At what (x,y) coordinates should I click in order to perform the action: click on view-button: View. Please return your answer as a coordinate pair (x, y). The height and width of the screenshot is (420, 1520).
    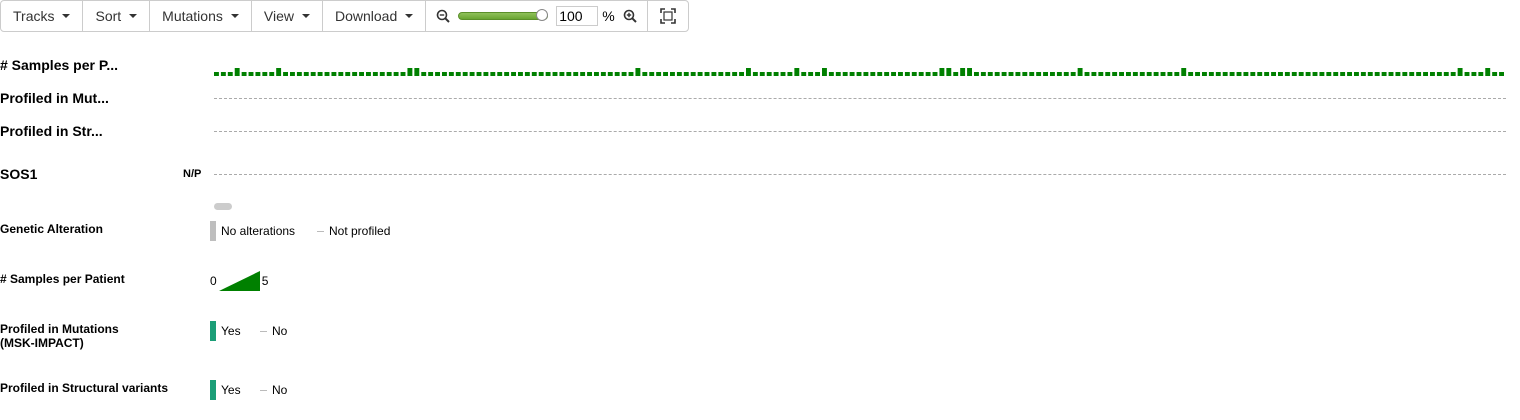
    Looking at the image, I should click on (287, 16).